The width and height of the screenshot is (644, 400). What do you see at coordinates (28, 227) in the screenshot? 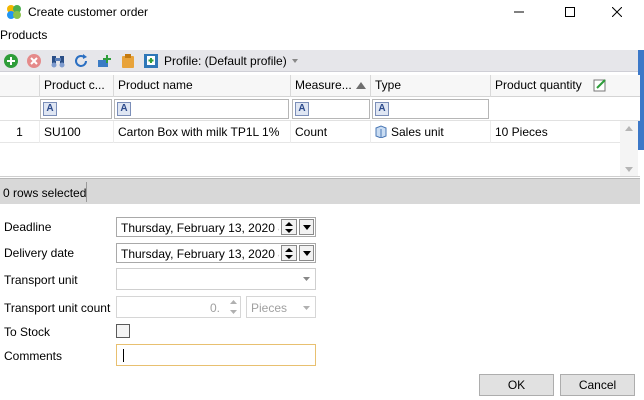
I see `deadline-label: Deadline` at bounding box center [28, 227].